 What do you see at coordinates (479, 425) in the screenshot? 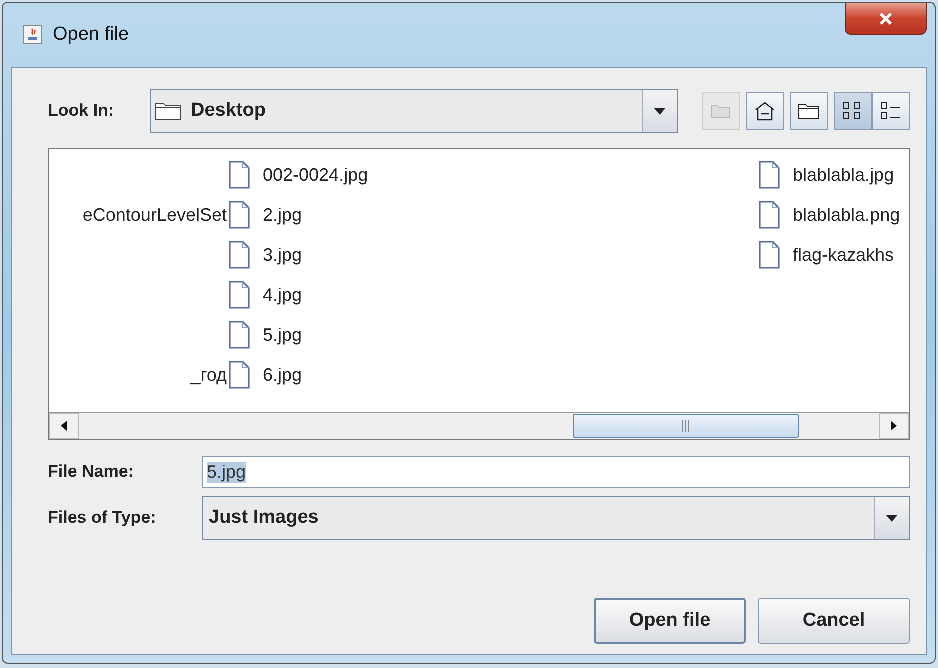
I see `horizontal-scrollbar` at bounding box center [479, 425].